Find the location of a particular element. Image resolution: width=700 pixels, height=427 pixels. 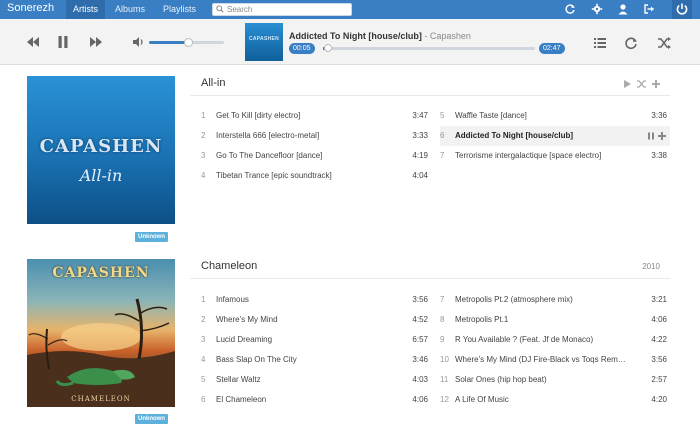

refresh-icon is located at coordinates (570, 9).